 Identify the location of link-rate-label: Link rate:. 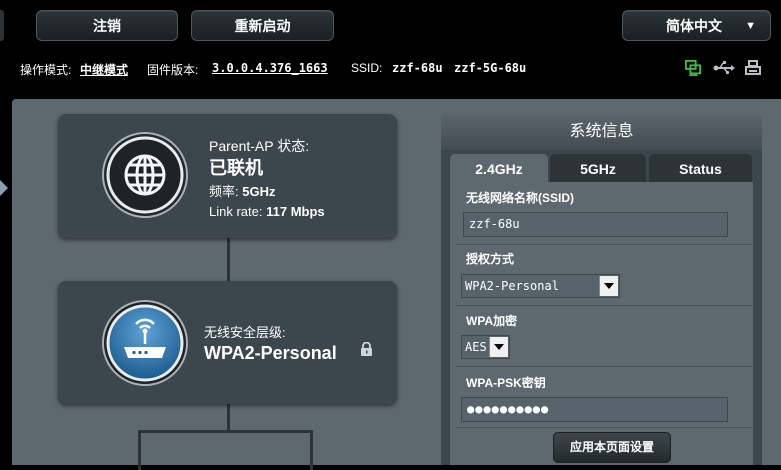
(236, 211).